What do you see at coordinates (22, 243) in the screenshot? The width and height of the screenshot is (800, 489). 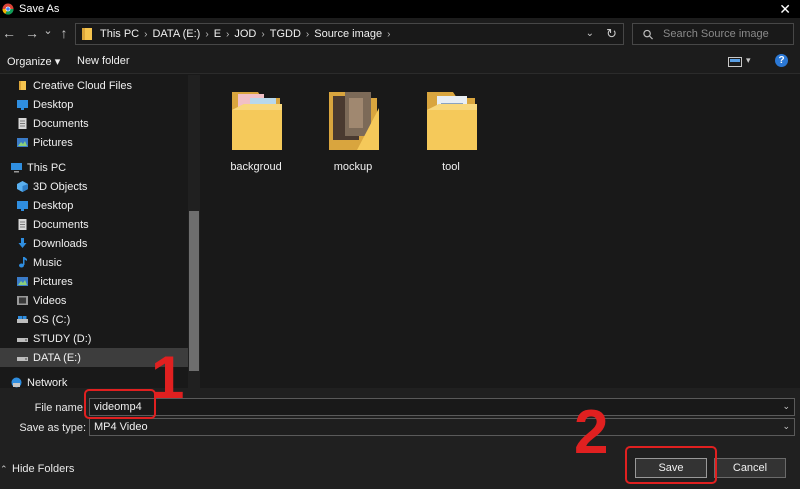 I see `downloads-icon` at bounding box center [22, 243].